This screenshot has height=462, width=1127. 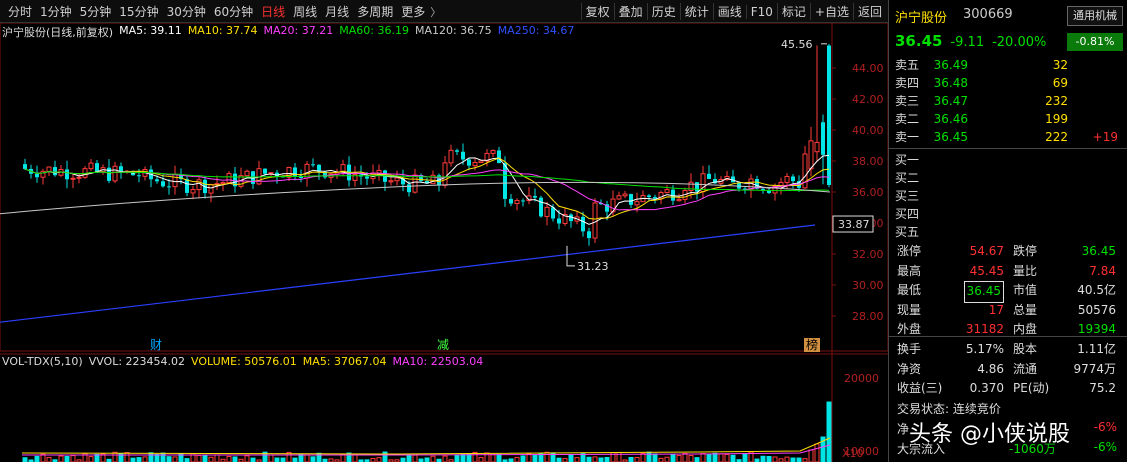 What do you see at coordinates (1008, 119) in the screenshot?
I see `ask-row: 卖二 36.46 199` at bounding box center [1008, 119].